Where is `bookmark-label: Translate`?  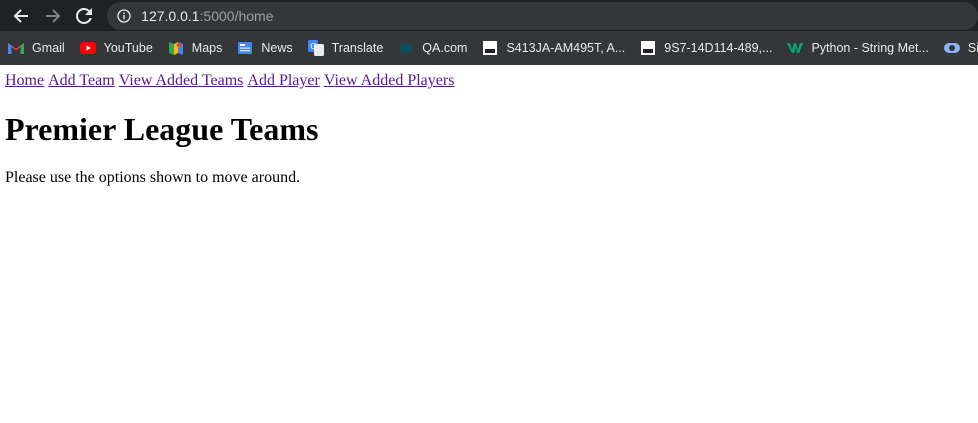
bookmark-label: Translate is located at coordinates (357, 48).